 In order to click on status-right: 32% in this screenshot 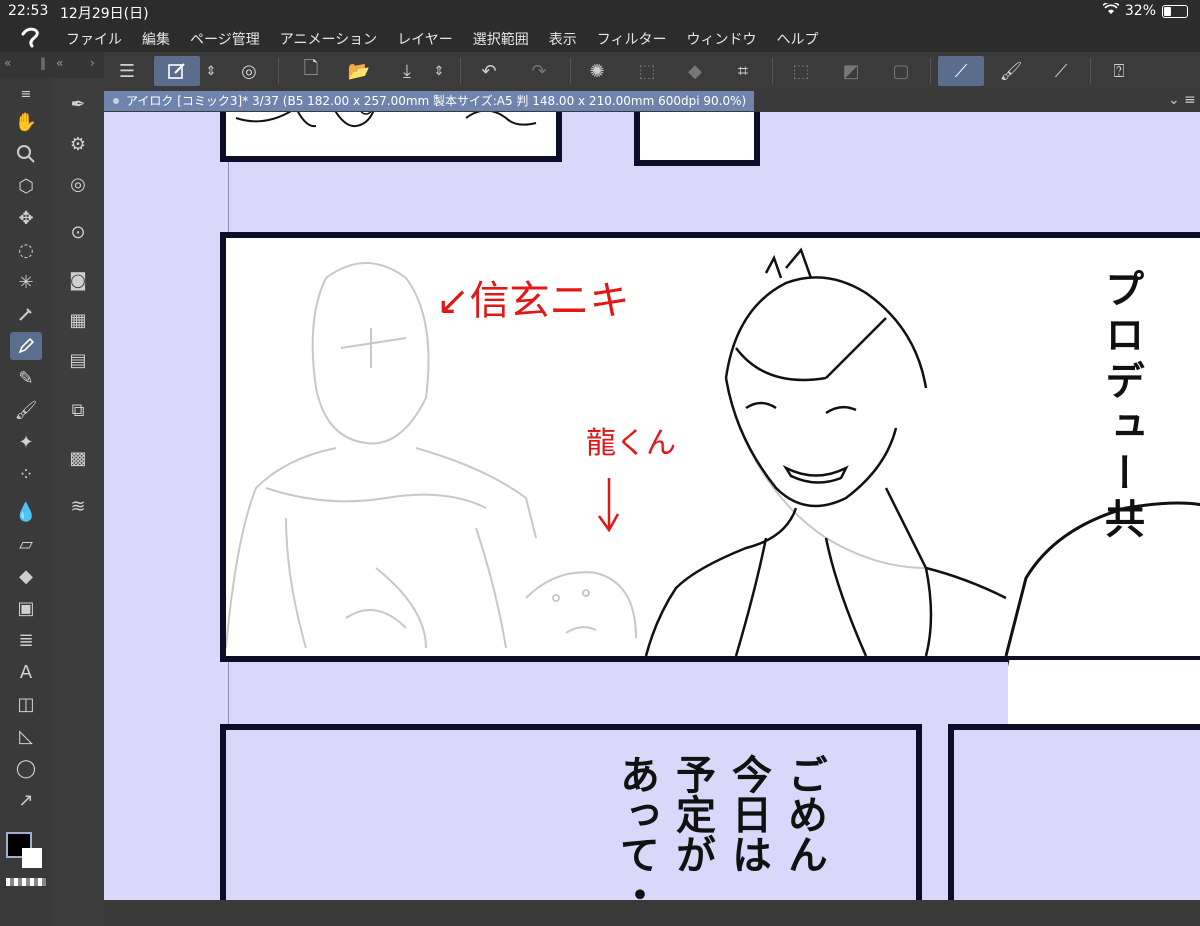, I will do `click(1145, 10)`.